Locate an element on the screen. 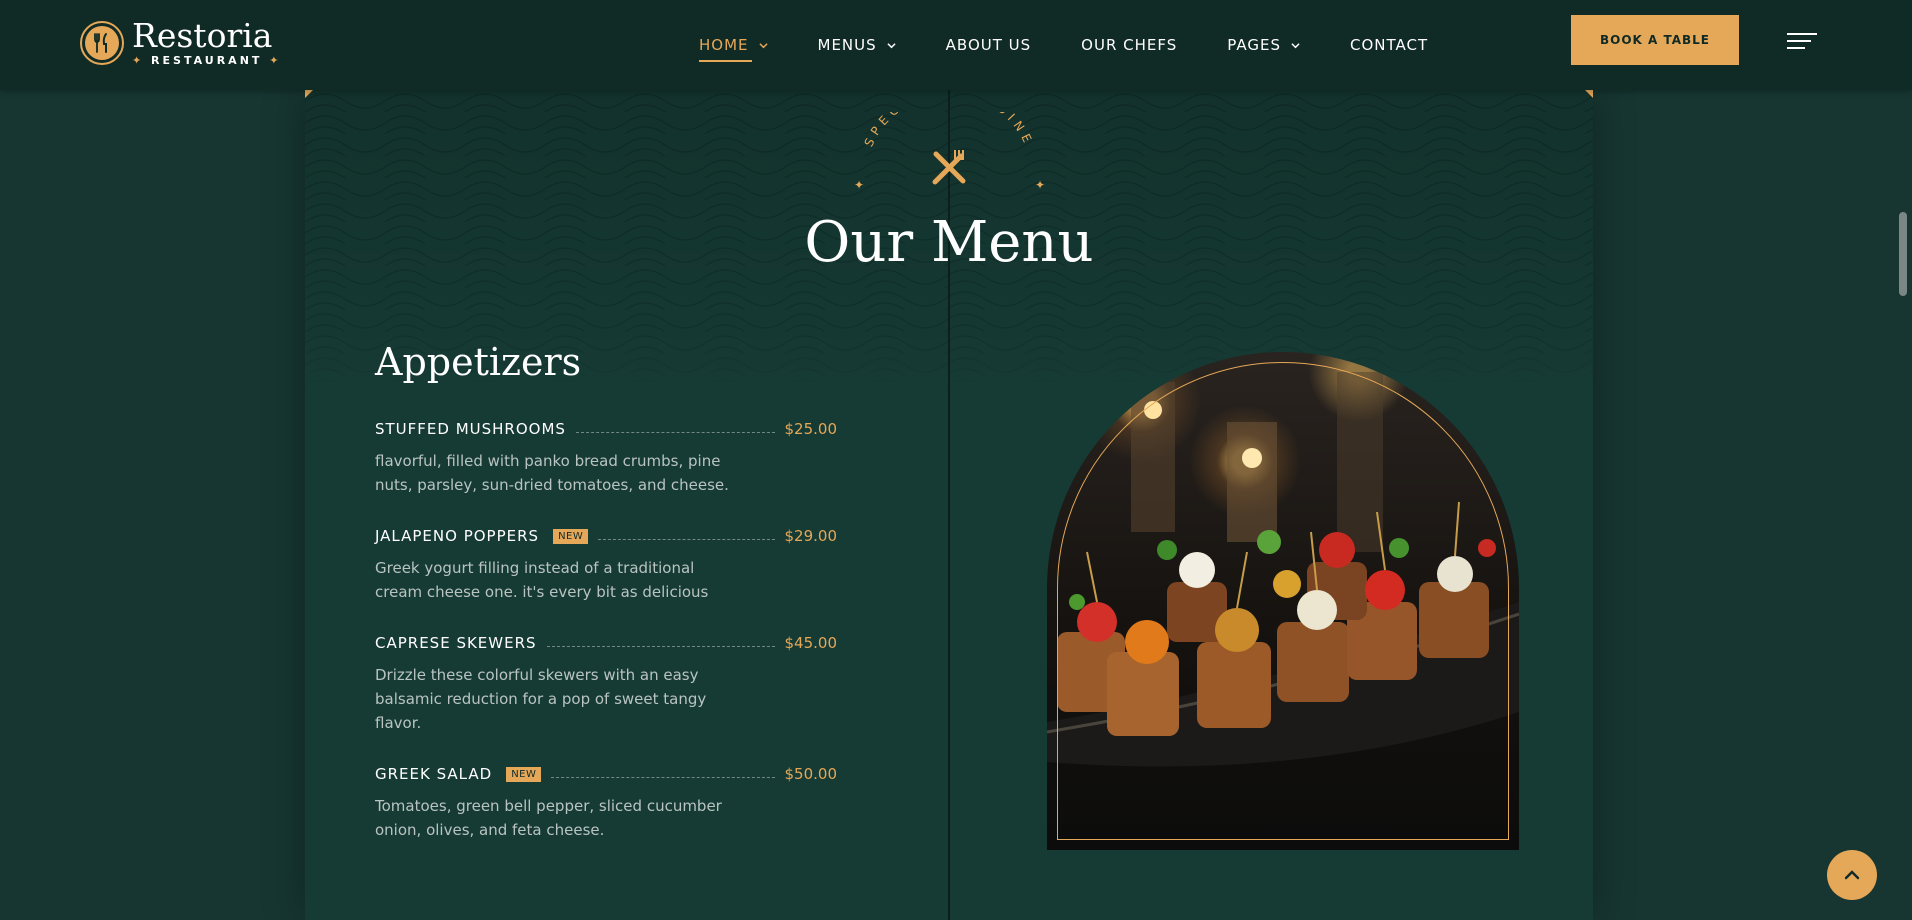 This screenshot has width=1912, height=920. menu-item-price: $45.00 is located at coordinates (811, 643).